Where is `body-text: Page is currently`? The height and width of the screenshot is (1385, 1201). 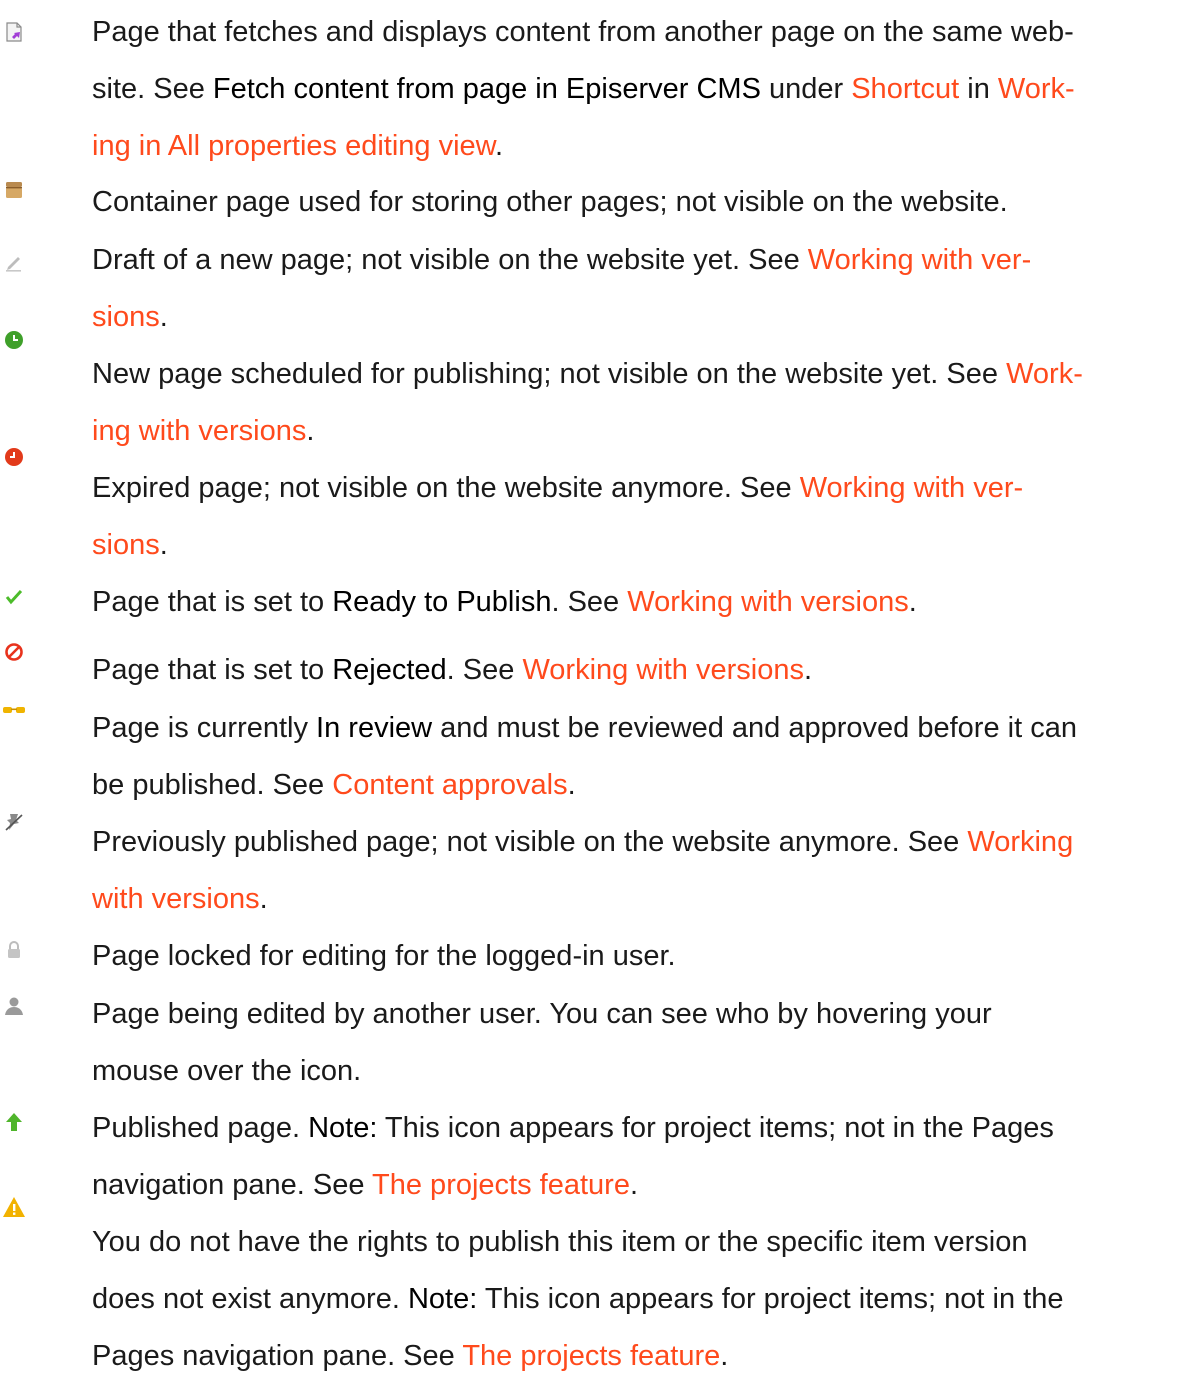
body-text: Page is currently is located at coordinates (204, 728).